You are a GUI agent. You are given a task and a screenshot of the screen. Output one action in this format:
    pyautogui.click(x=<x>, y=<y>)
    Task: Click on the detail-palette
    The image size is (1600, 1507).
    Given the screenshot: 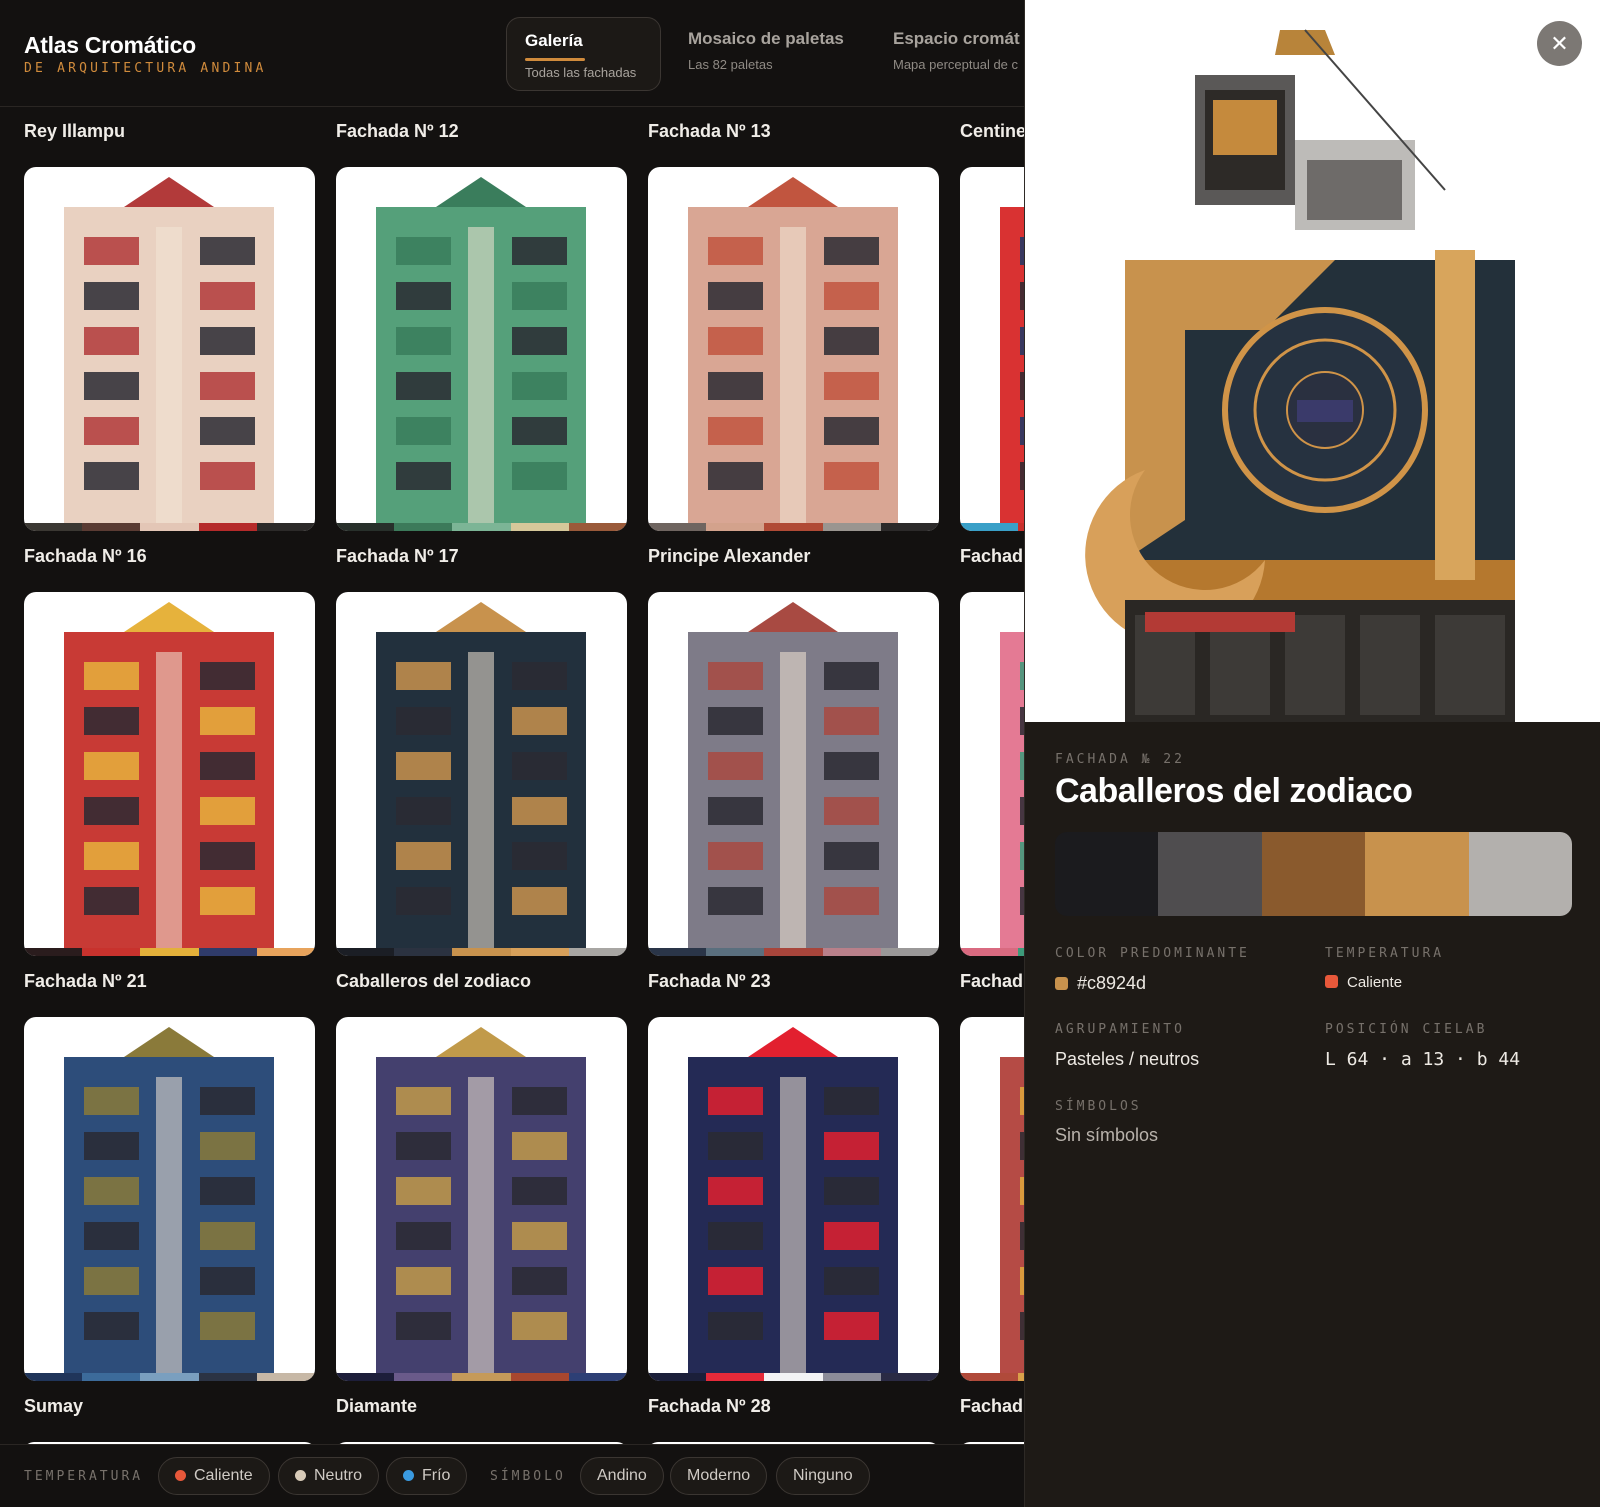 What is the action you would take?
    pyautogui.click(x=1313, y=874)
    